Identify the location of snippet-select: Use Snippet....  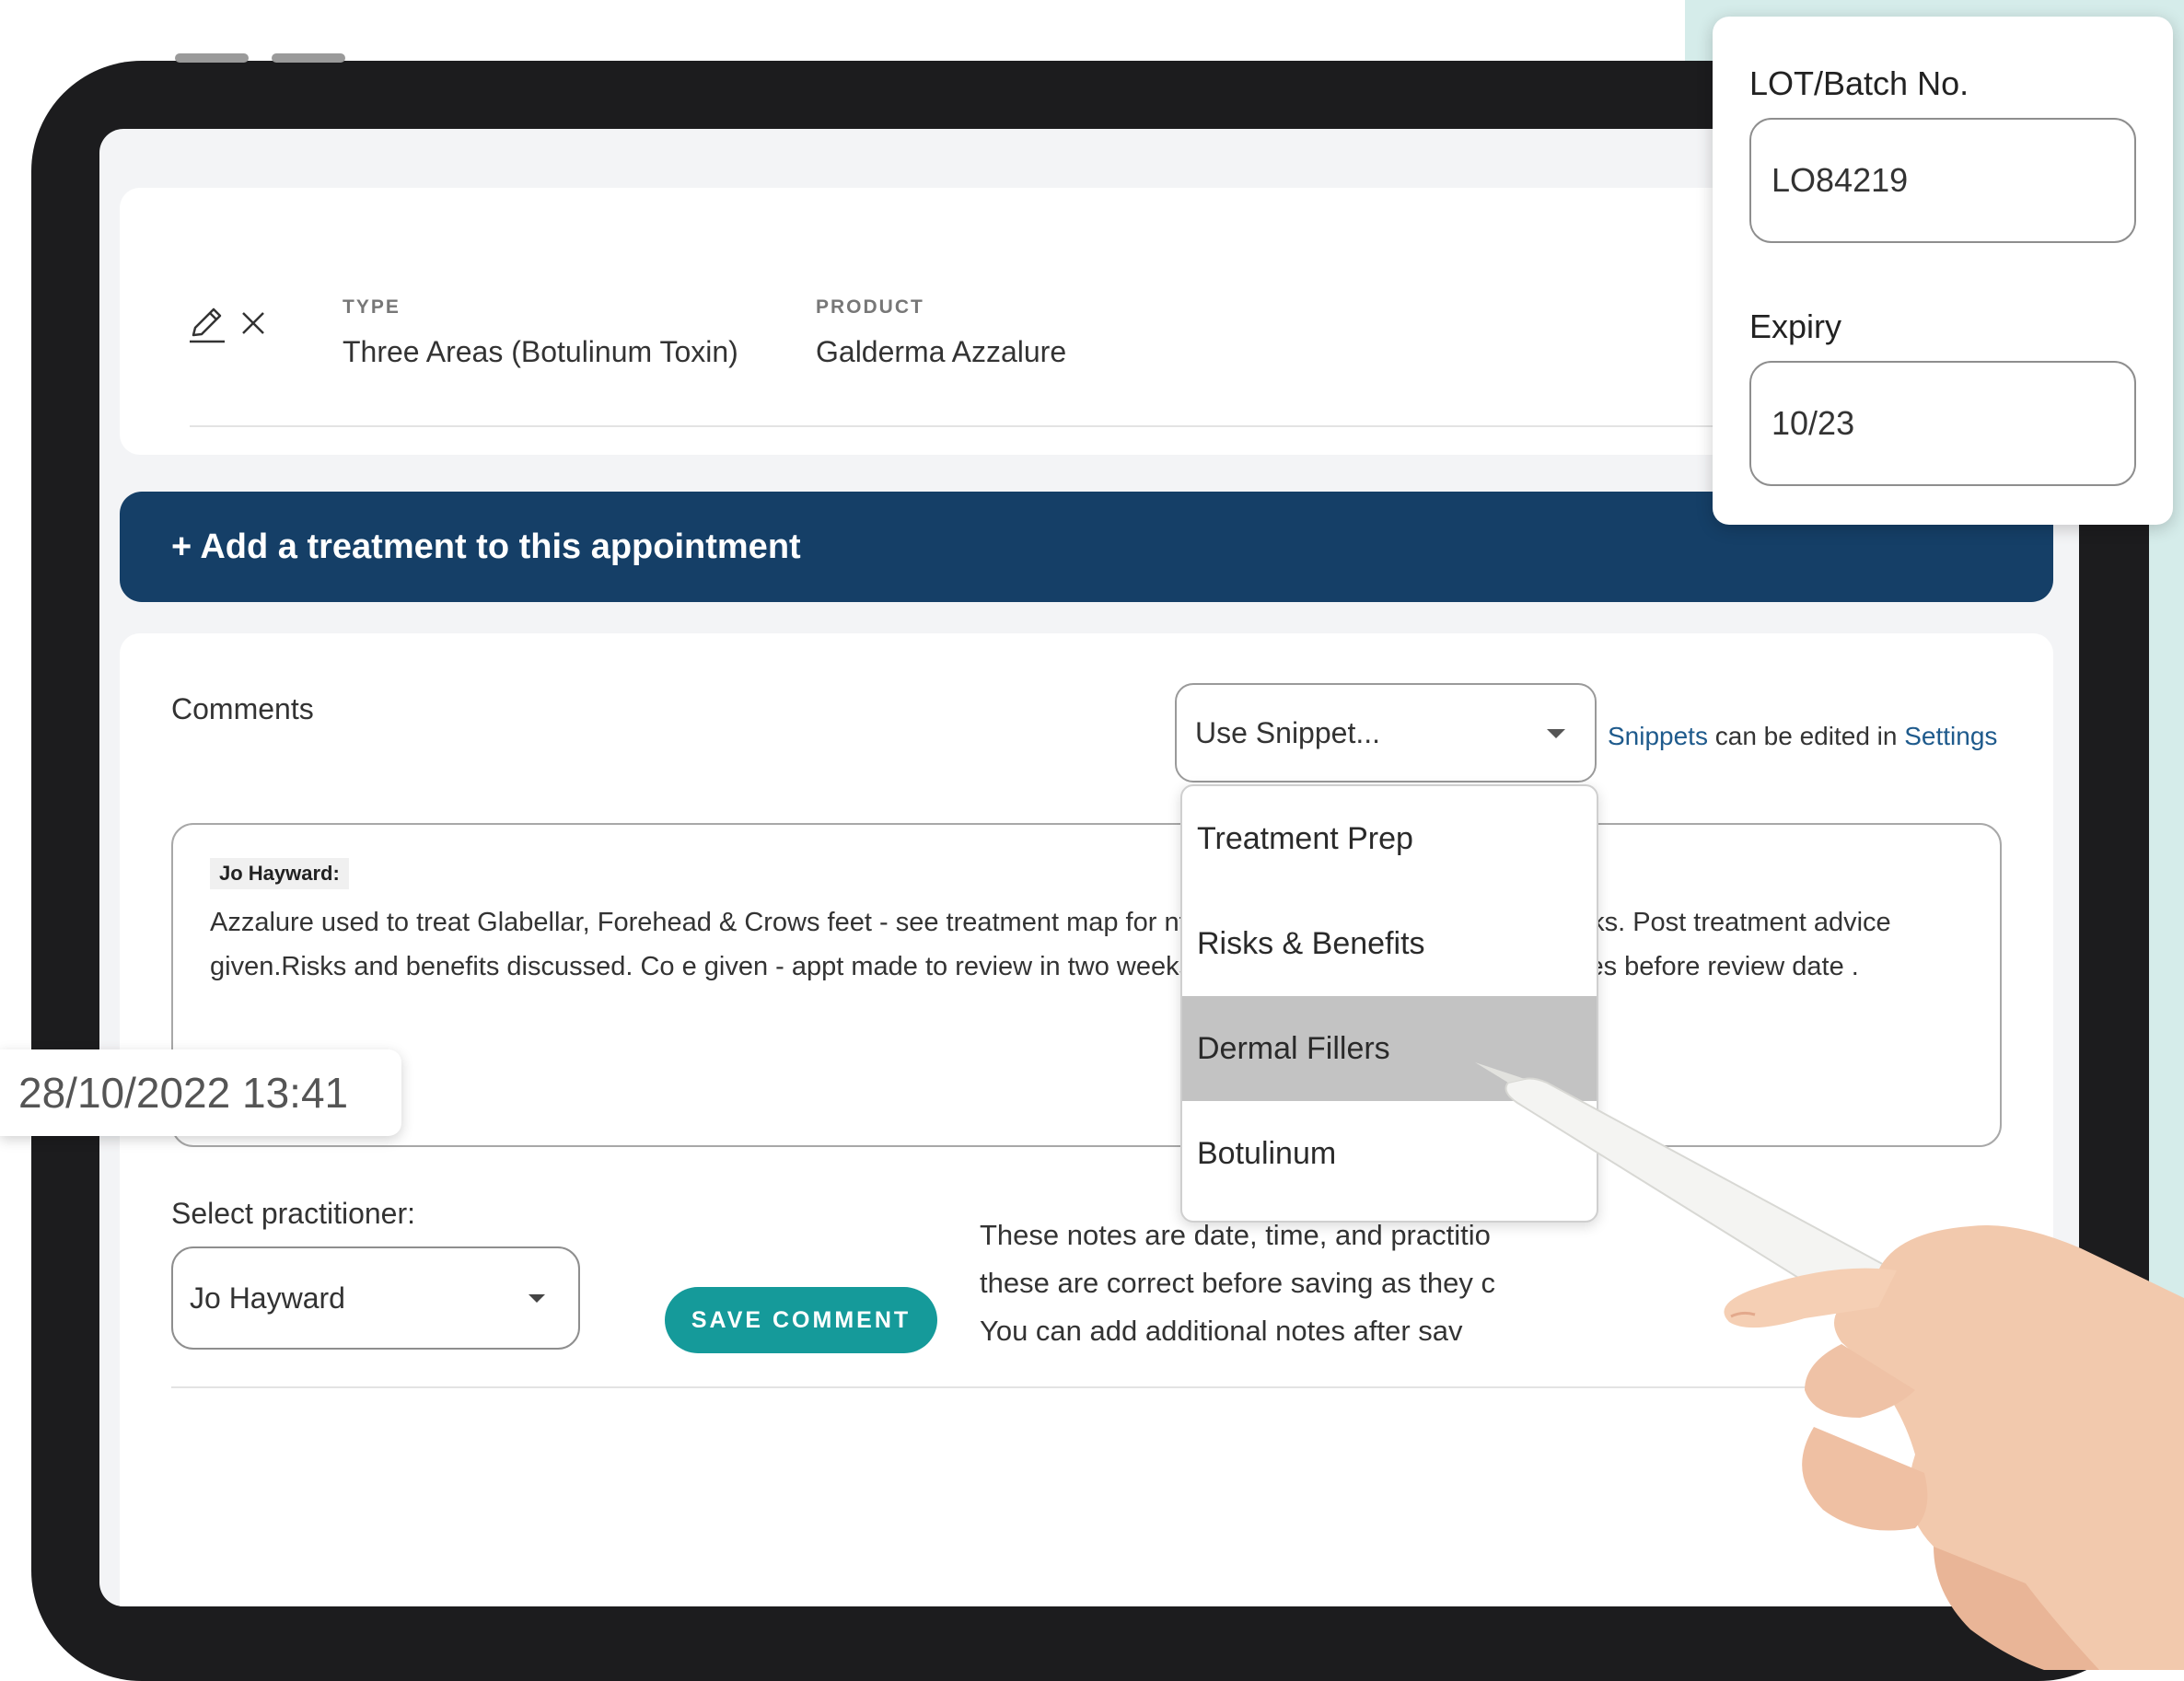
(1386, 733).